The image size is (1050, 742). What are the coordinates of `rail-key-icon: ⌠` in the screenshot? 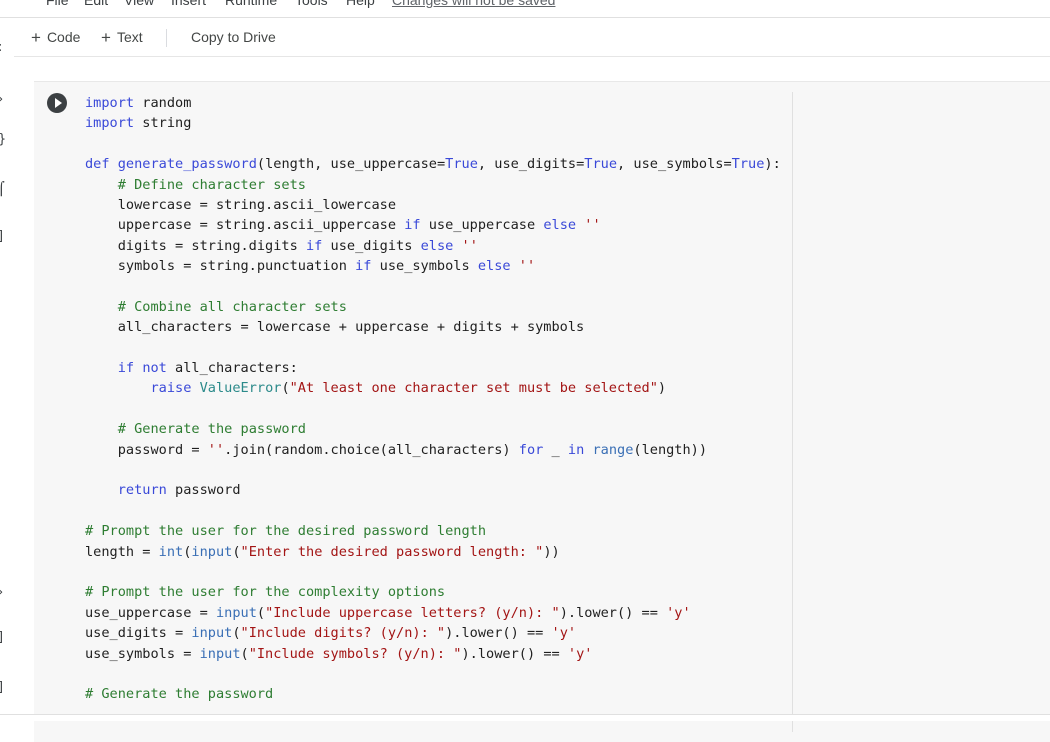 It's located at (2, 189).